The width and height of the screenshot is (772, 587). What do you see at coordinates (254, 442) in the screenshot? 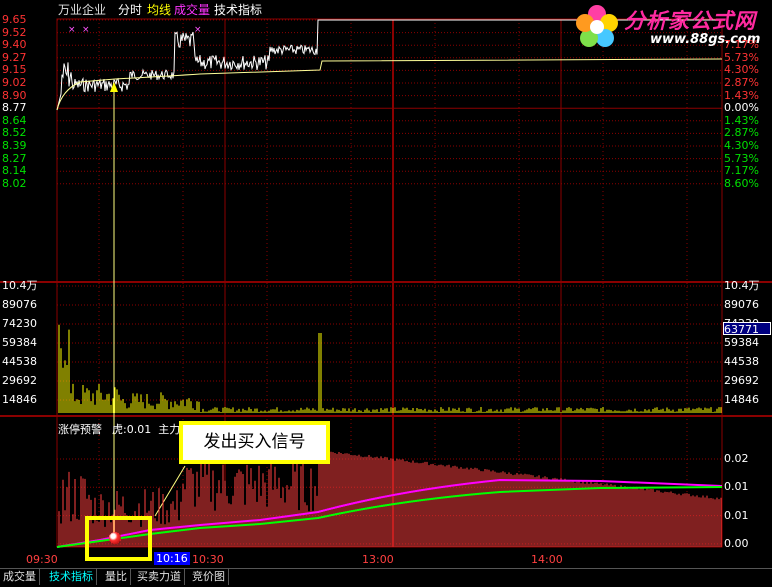
I see `buy-signal-callout: 发出买入信号` at bounding box center [254, 442].